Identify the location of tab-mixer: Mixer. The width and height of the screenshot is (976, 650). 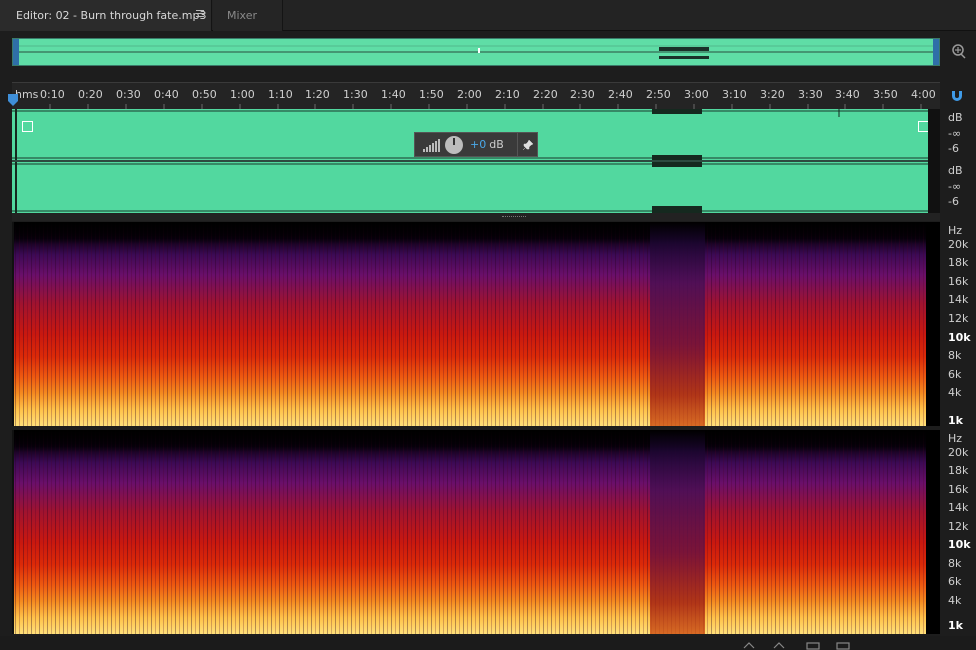
(248, 15).